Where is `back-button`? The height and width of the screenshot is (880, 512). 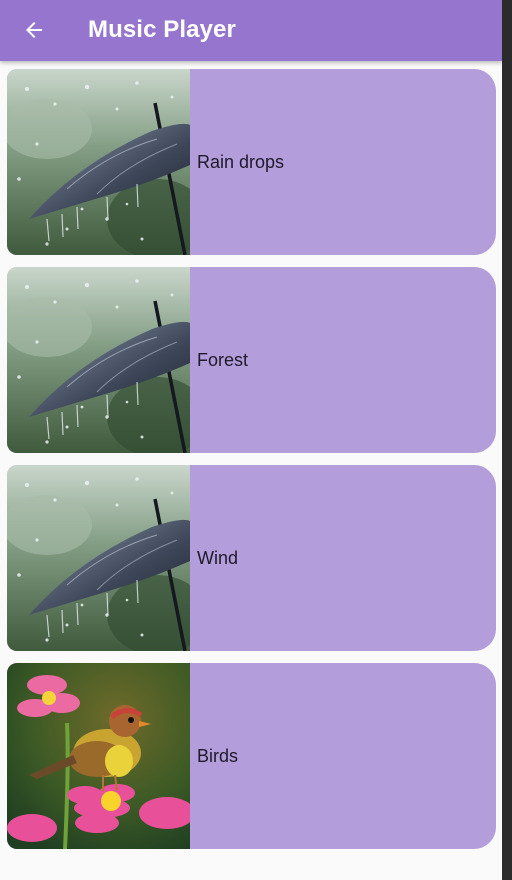 back-button is located at coordinates (34, 30).